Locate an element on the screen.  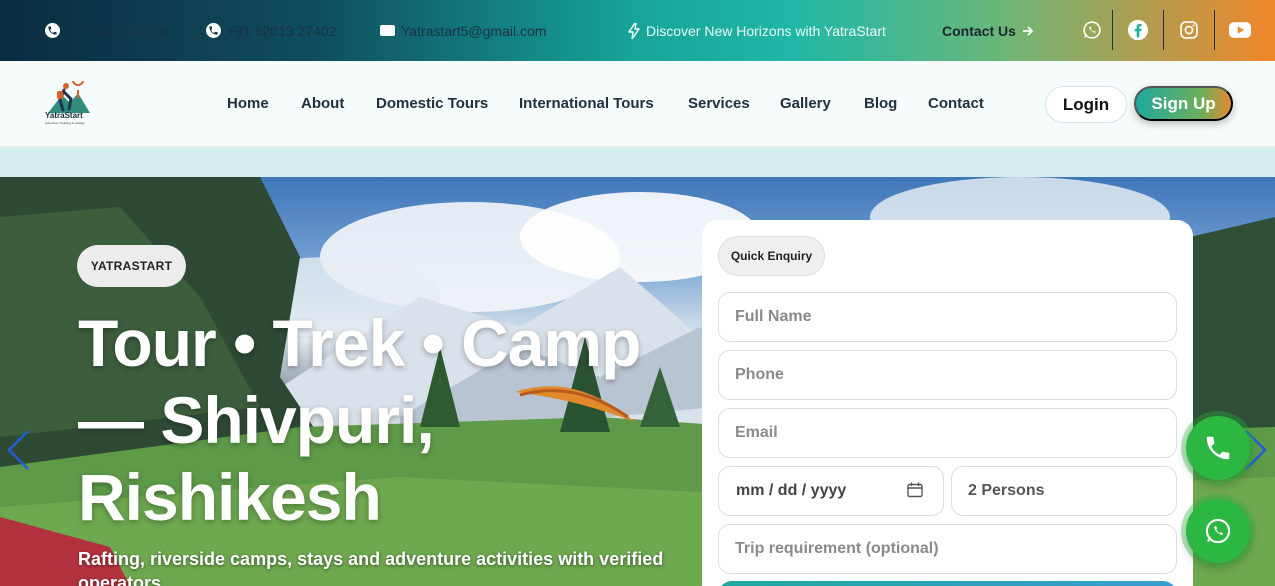
brand-tagline: Adventure Trekking & Holiday is located at coordinates (65, 123).